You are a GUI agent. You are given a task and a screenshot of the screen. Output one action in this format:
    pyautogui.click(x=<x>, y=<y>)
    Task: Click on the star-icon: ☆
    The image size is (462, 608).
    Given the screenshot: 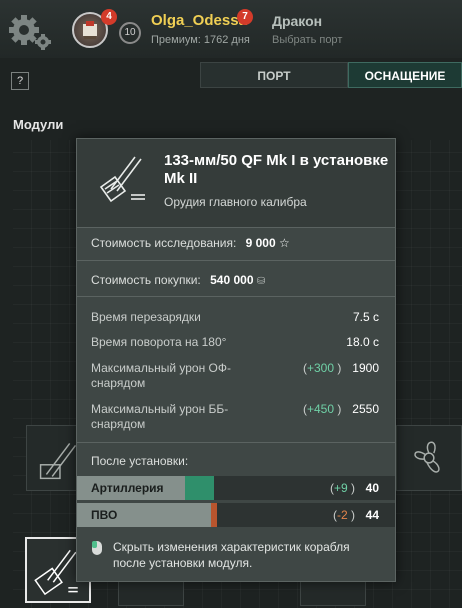 What is the action you would take?
    pyautogui.click(x=284, y=243)
    